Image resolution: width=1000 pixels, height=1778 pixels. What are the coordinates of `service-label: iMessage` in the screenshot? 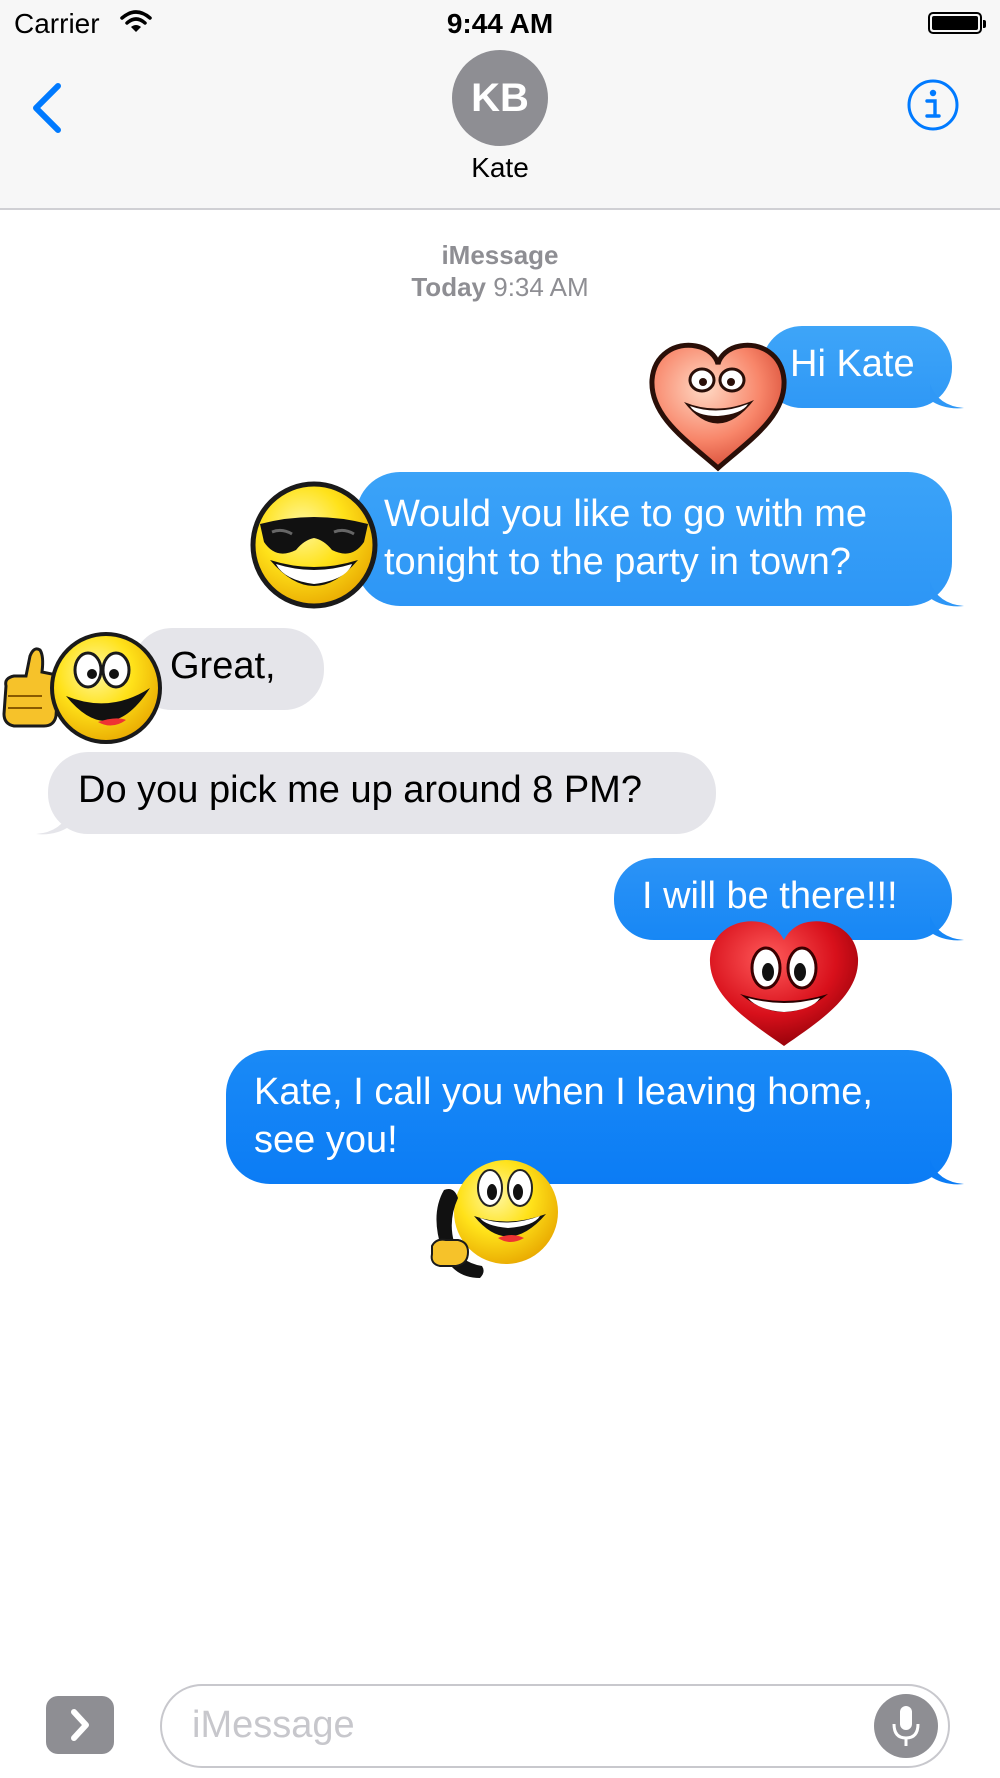 It's located at (500, 255).